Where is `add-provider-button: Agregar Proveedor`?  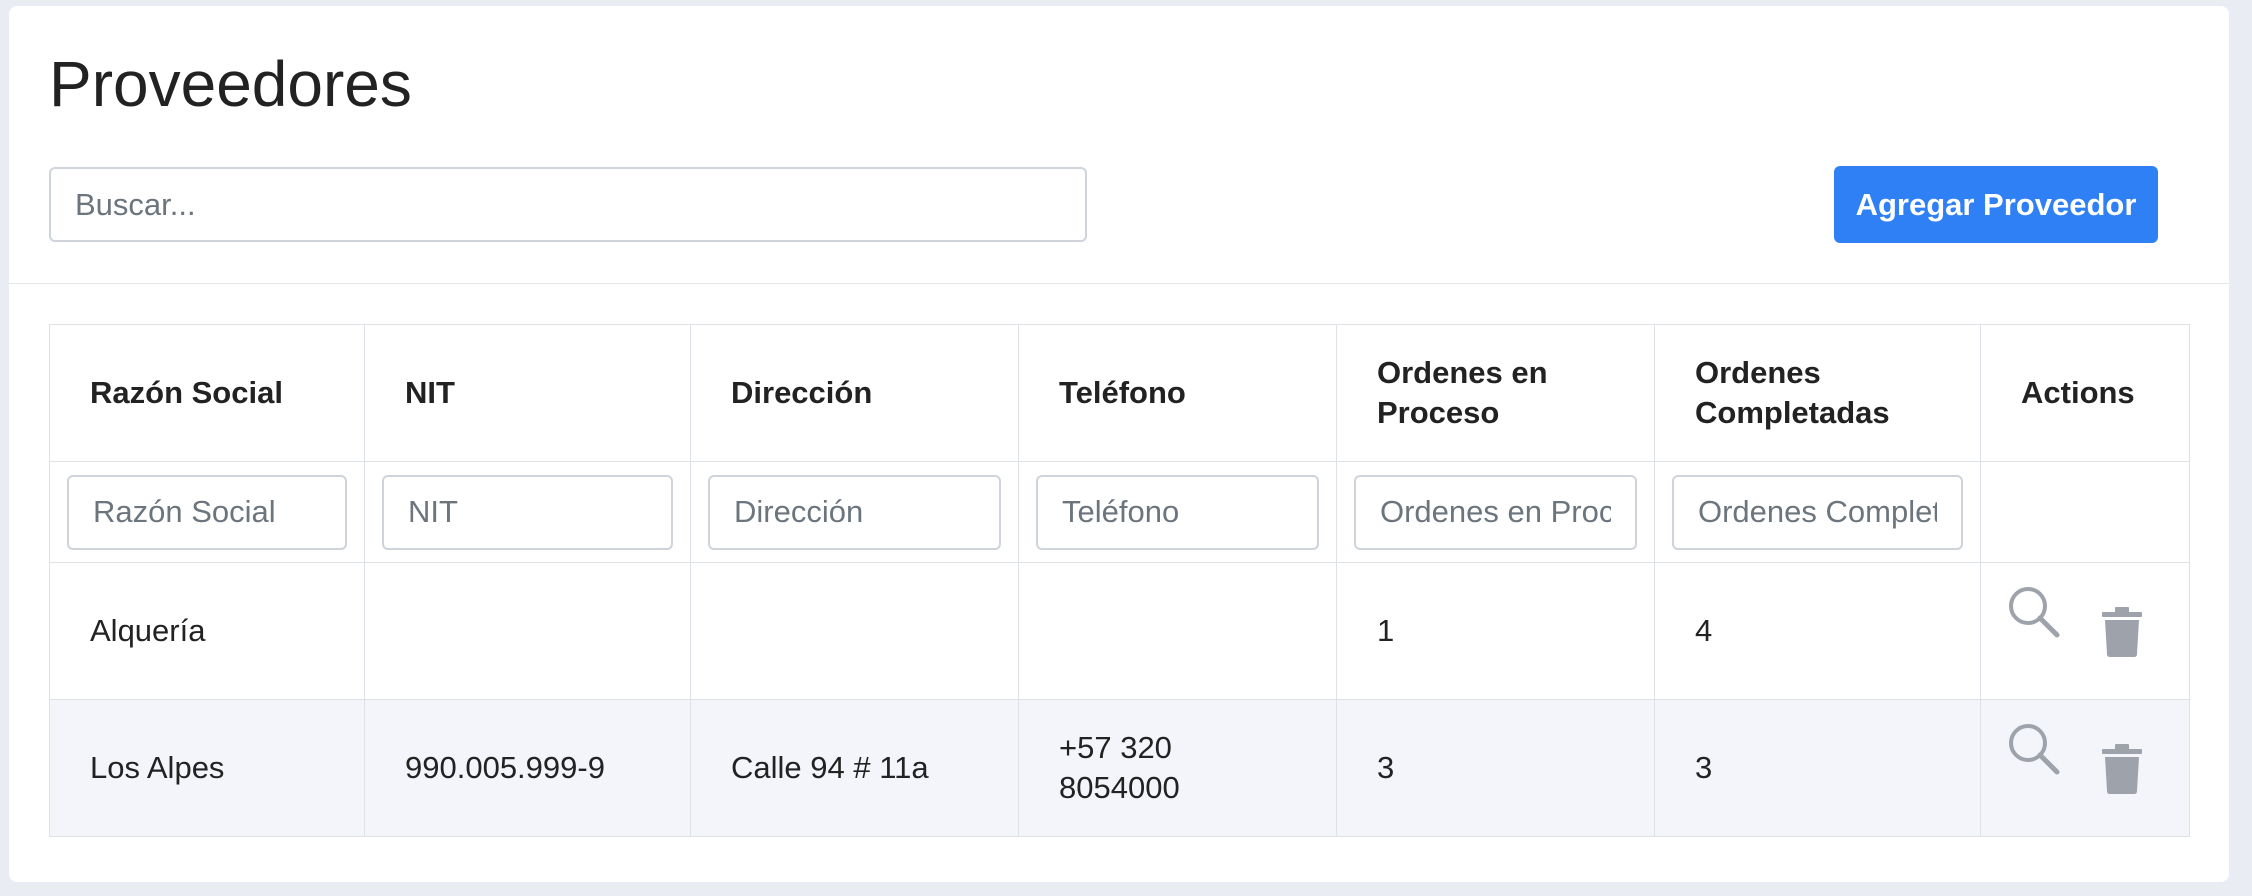 add-provider-button: Agregar Proveedor is located at coordinates (1996, 204).